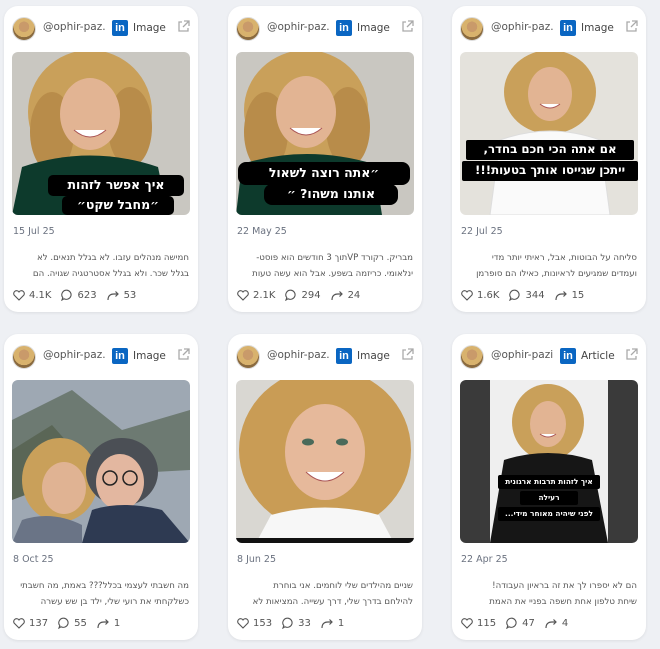 The image size is (660, 649). I want to click on engagement-stats: 2.1K 294 24, so click(303, 295).